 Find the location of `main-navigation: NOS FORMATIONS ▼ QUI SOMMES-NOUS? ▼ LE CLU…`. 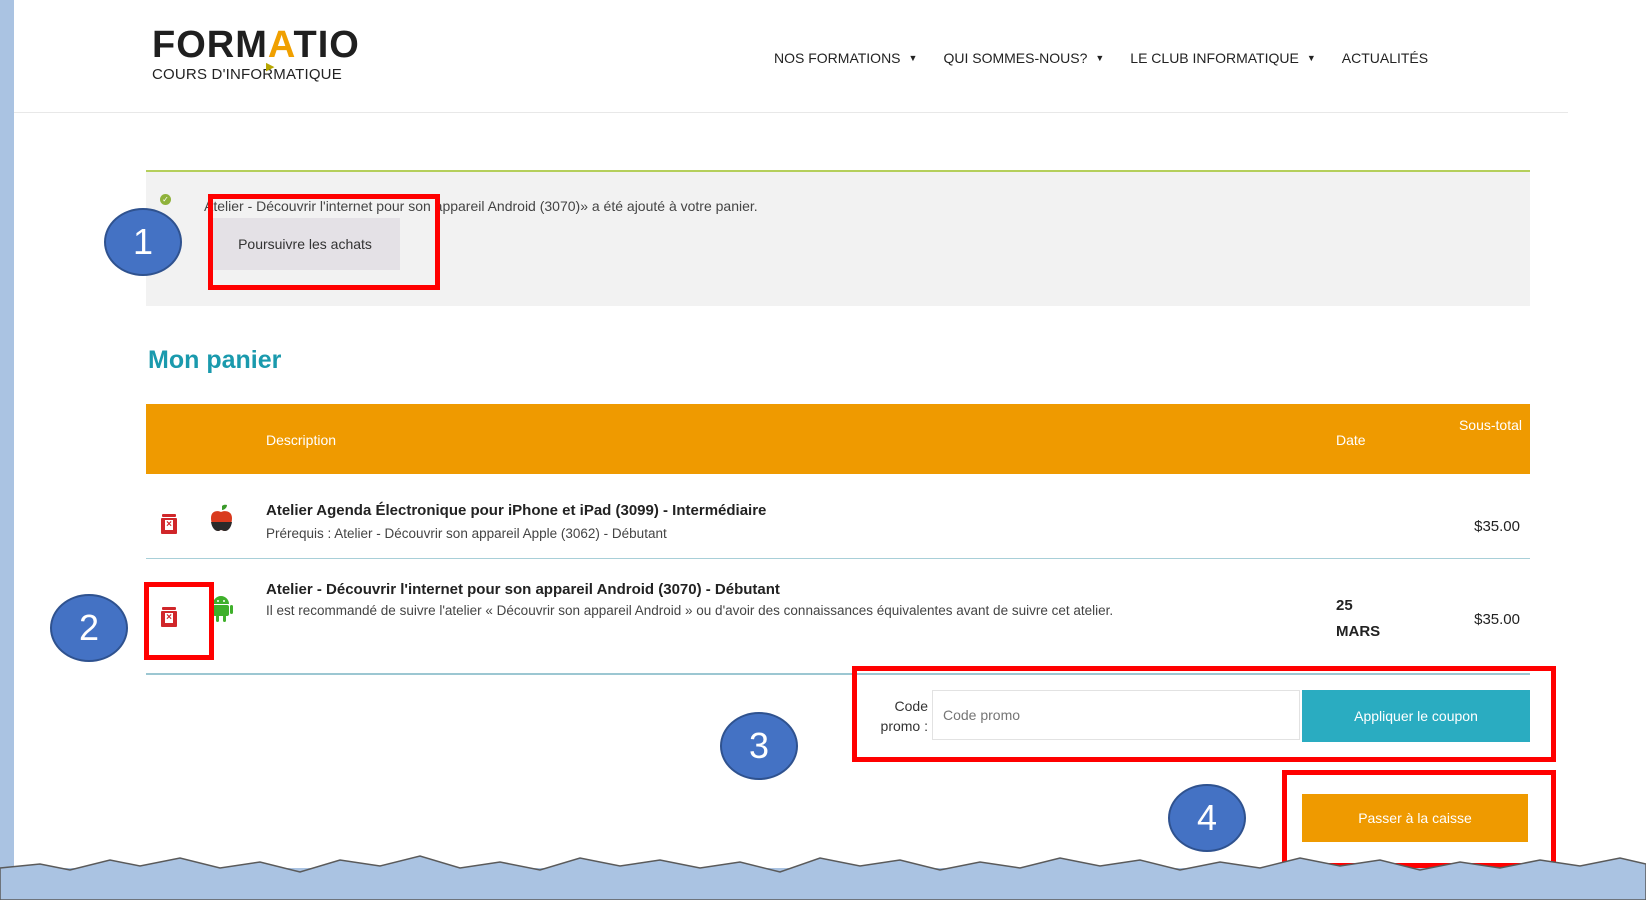

main-navigation: NOS FORMATIONS ▼ QUI SOMMES-NOUS? ▼ LE CLU… is located at coordinates (1101, 58).